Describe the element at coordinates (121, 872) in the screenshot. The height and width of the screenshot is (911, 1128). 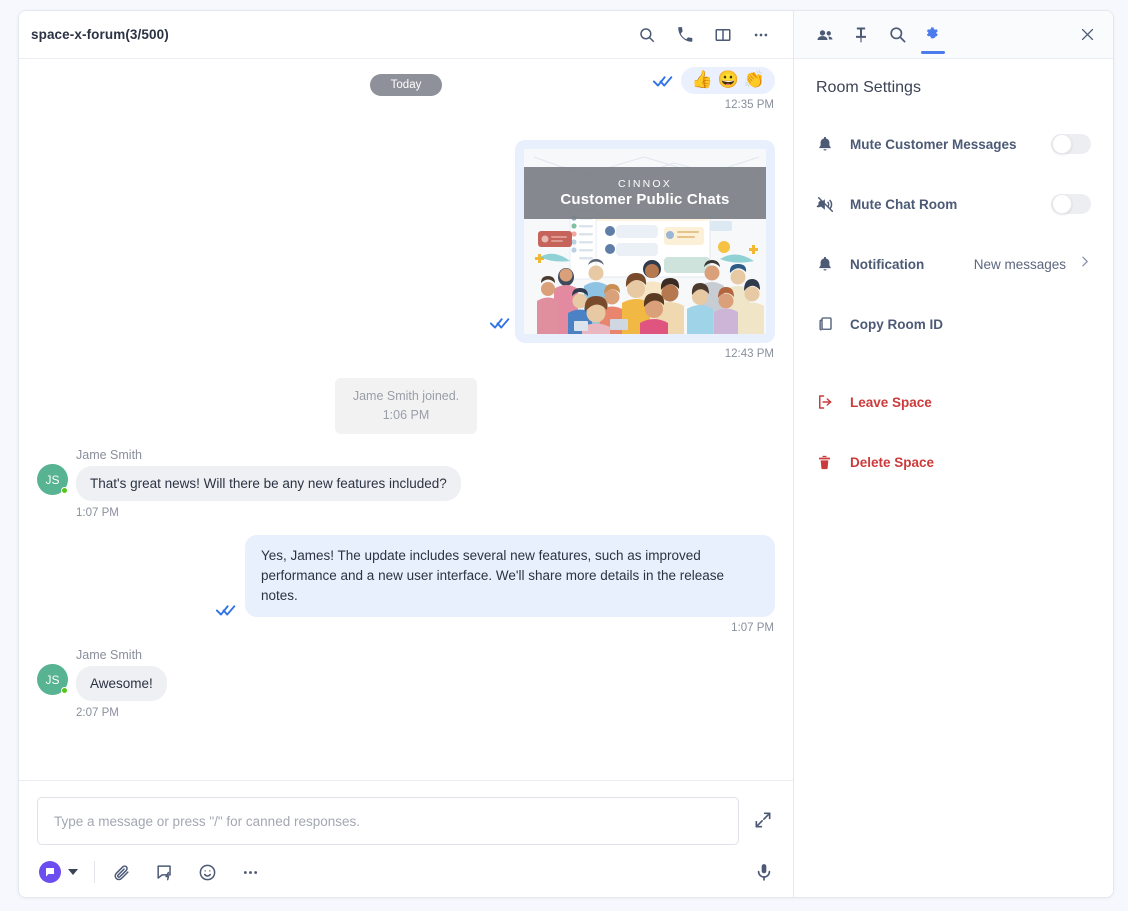
I see `attachment-icon` at that location.